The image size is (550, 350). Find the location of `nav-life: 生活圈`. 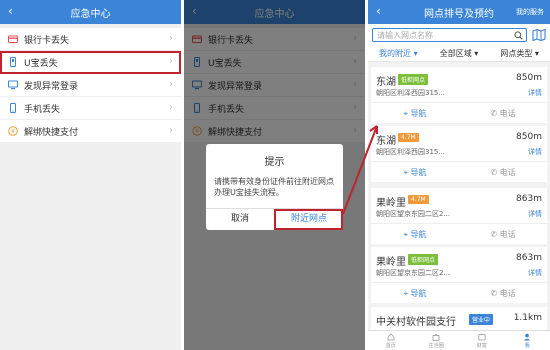

nav-life: 生活圈 is located at coordinates (437, 340).